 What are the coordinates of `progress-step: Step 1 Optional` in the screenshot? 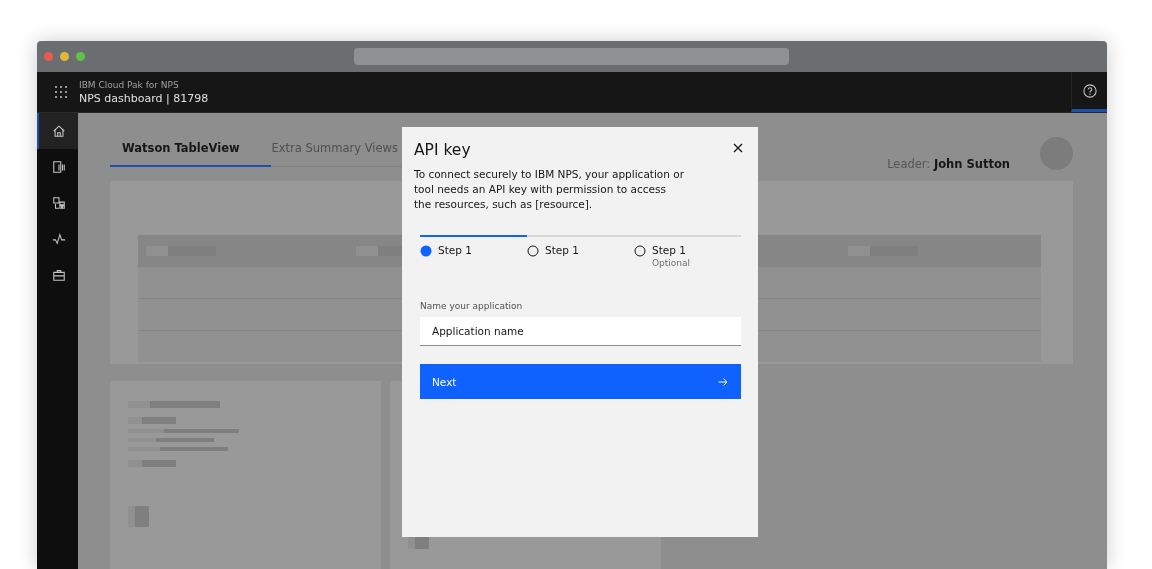 It's located at (687, 251).